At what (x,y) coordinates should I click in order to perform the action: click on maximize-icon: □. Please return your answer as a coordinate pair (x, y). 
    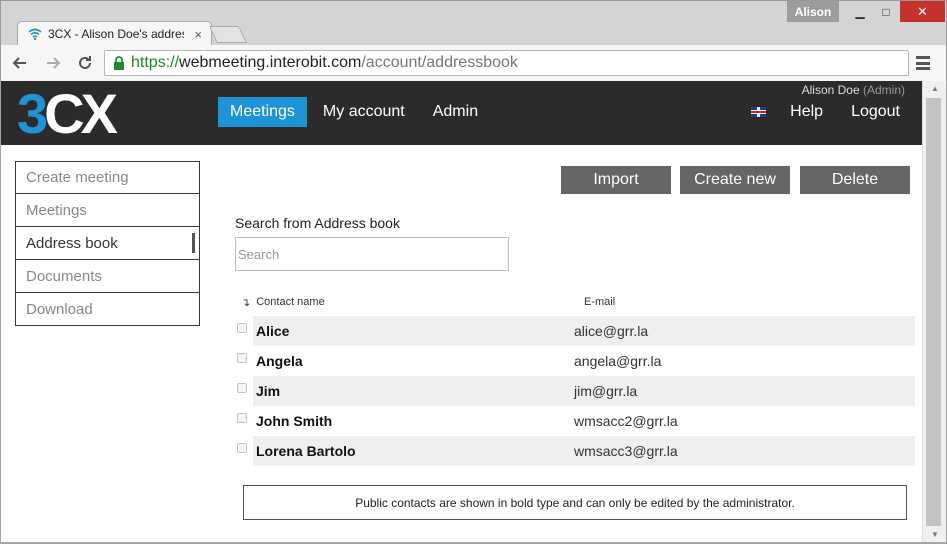
    Looking at the image, I should click on (886, 11).